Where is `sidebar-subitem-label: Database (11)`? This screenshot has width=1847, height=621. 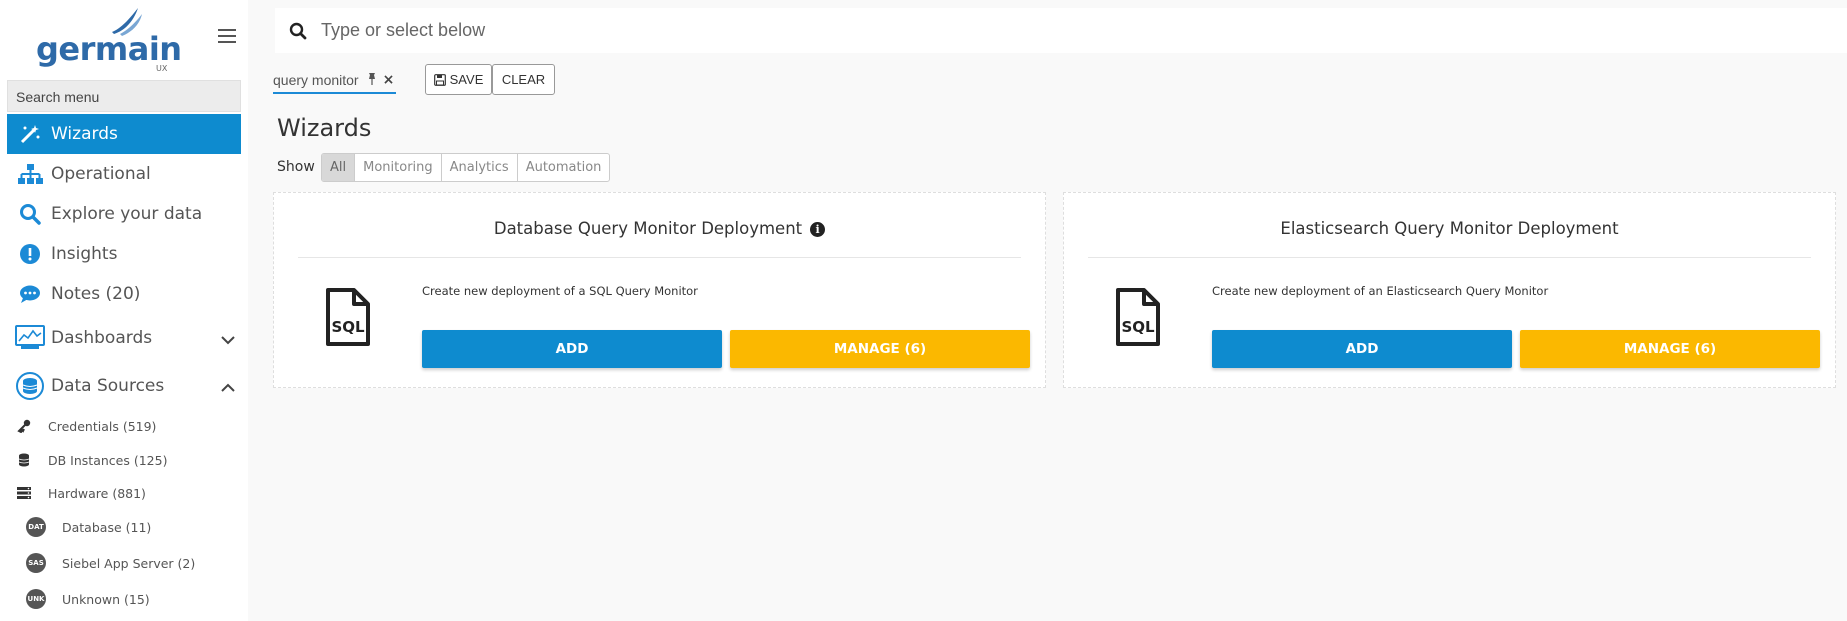 sidebar-subitem-label: Database (11) is located at coordinates (107, 527).